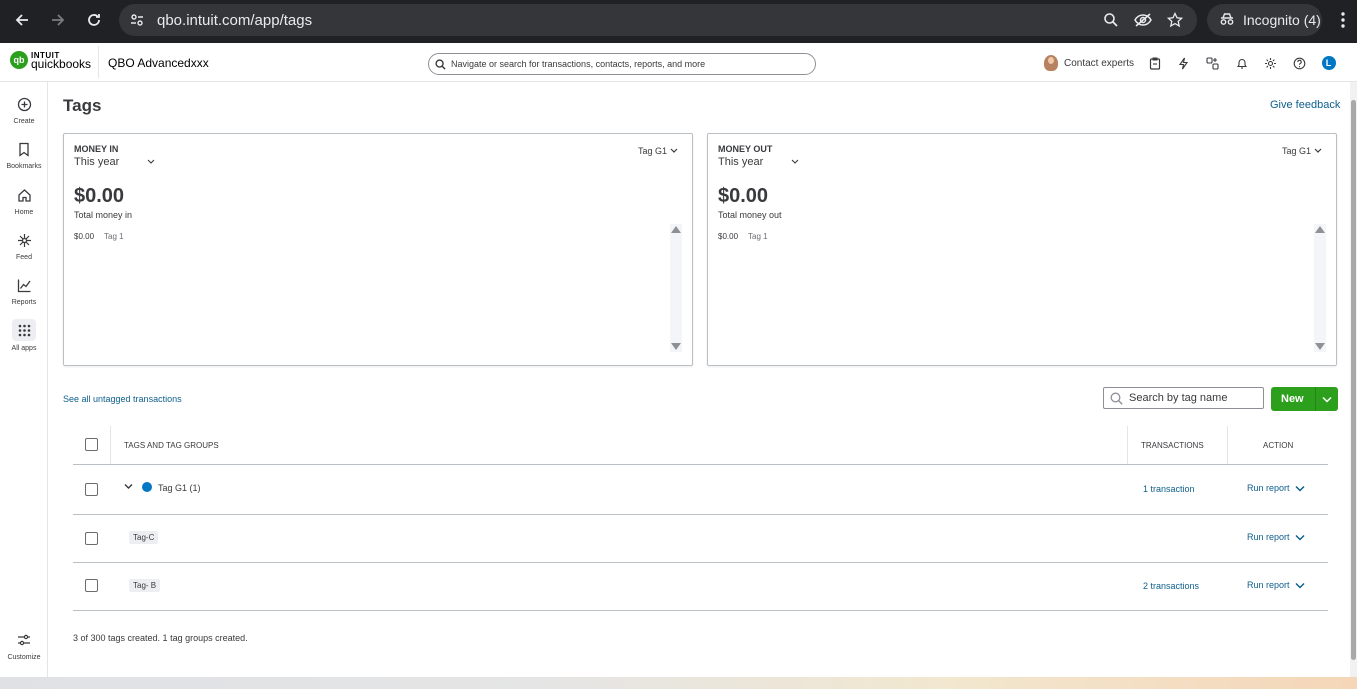  I want to click on forward-button, so click(58, 20).